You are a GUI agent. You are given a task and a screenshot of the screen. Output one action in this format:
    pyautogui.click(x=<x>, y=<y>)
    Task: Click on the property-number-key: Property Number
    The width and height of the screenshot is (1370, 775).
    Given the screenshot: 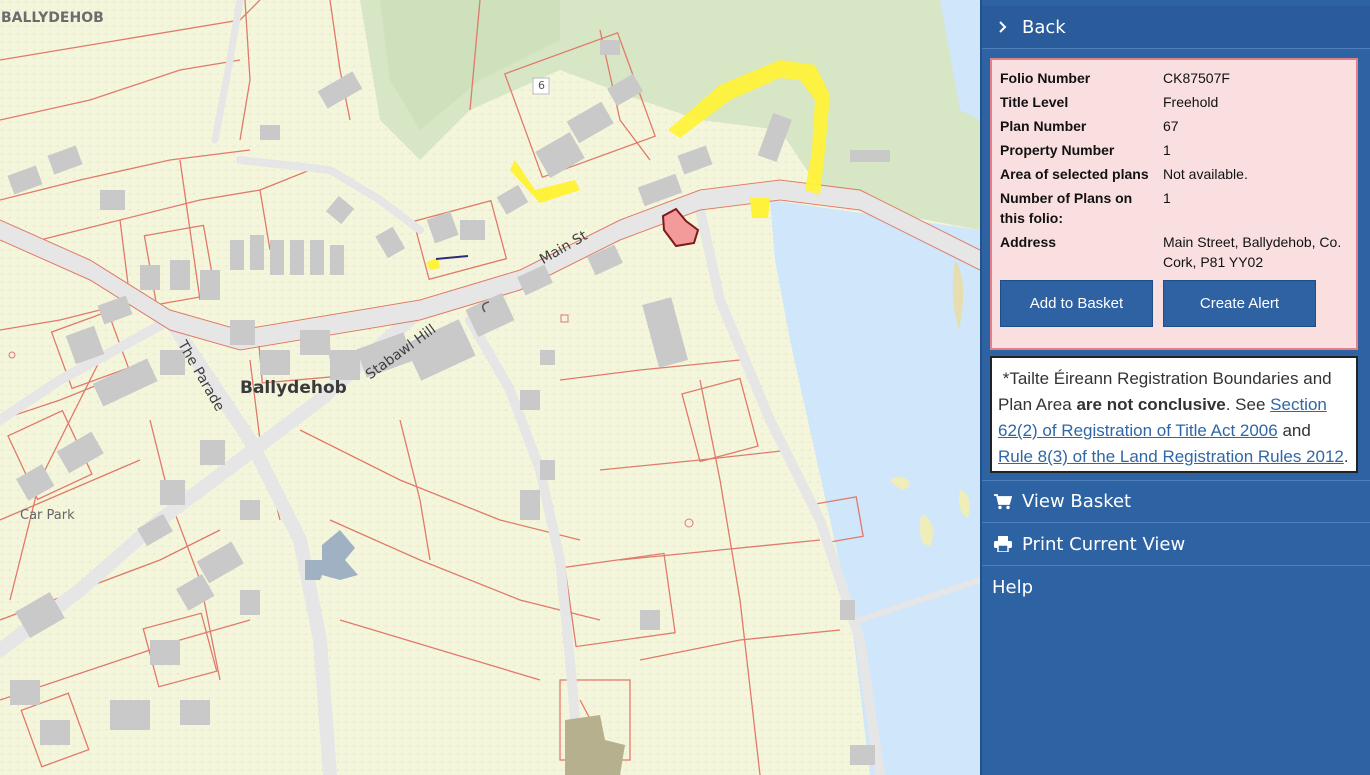 What is the action you would take?
    pyautogui.click(x=1057, y=150)
    